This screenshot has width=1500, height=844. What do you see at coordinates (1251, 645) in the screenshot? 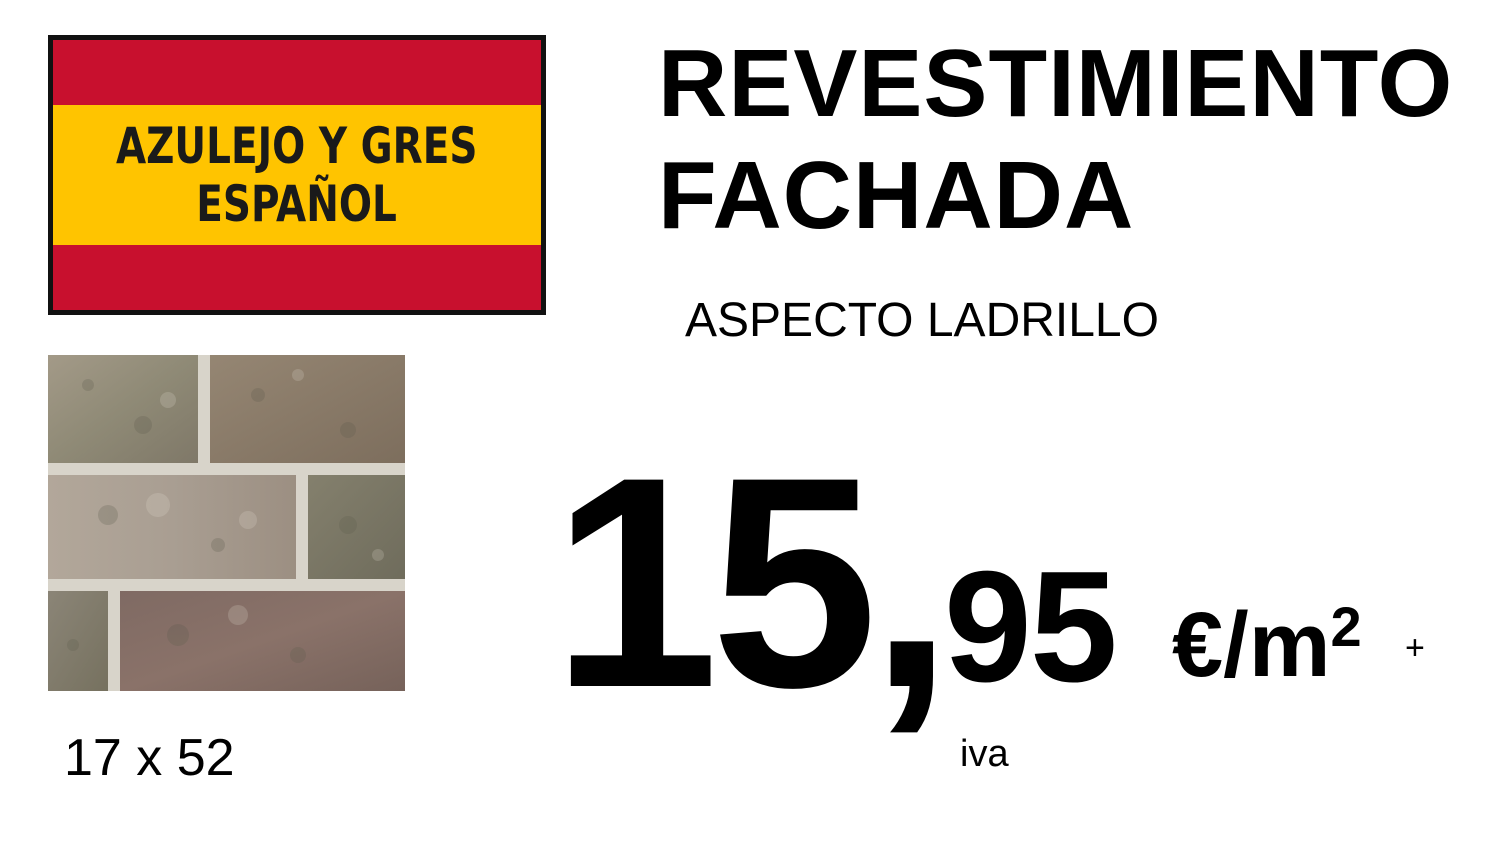
I see `price-unit-text: €/m` at bounding box center [1251, 645].